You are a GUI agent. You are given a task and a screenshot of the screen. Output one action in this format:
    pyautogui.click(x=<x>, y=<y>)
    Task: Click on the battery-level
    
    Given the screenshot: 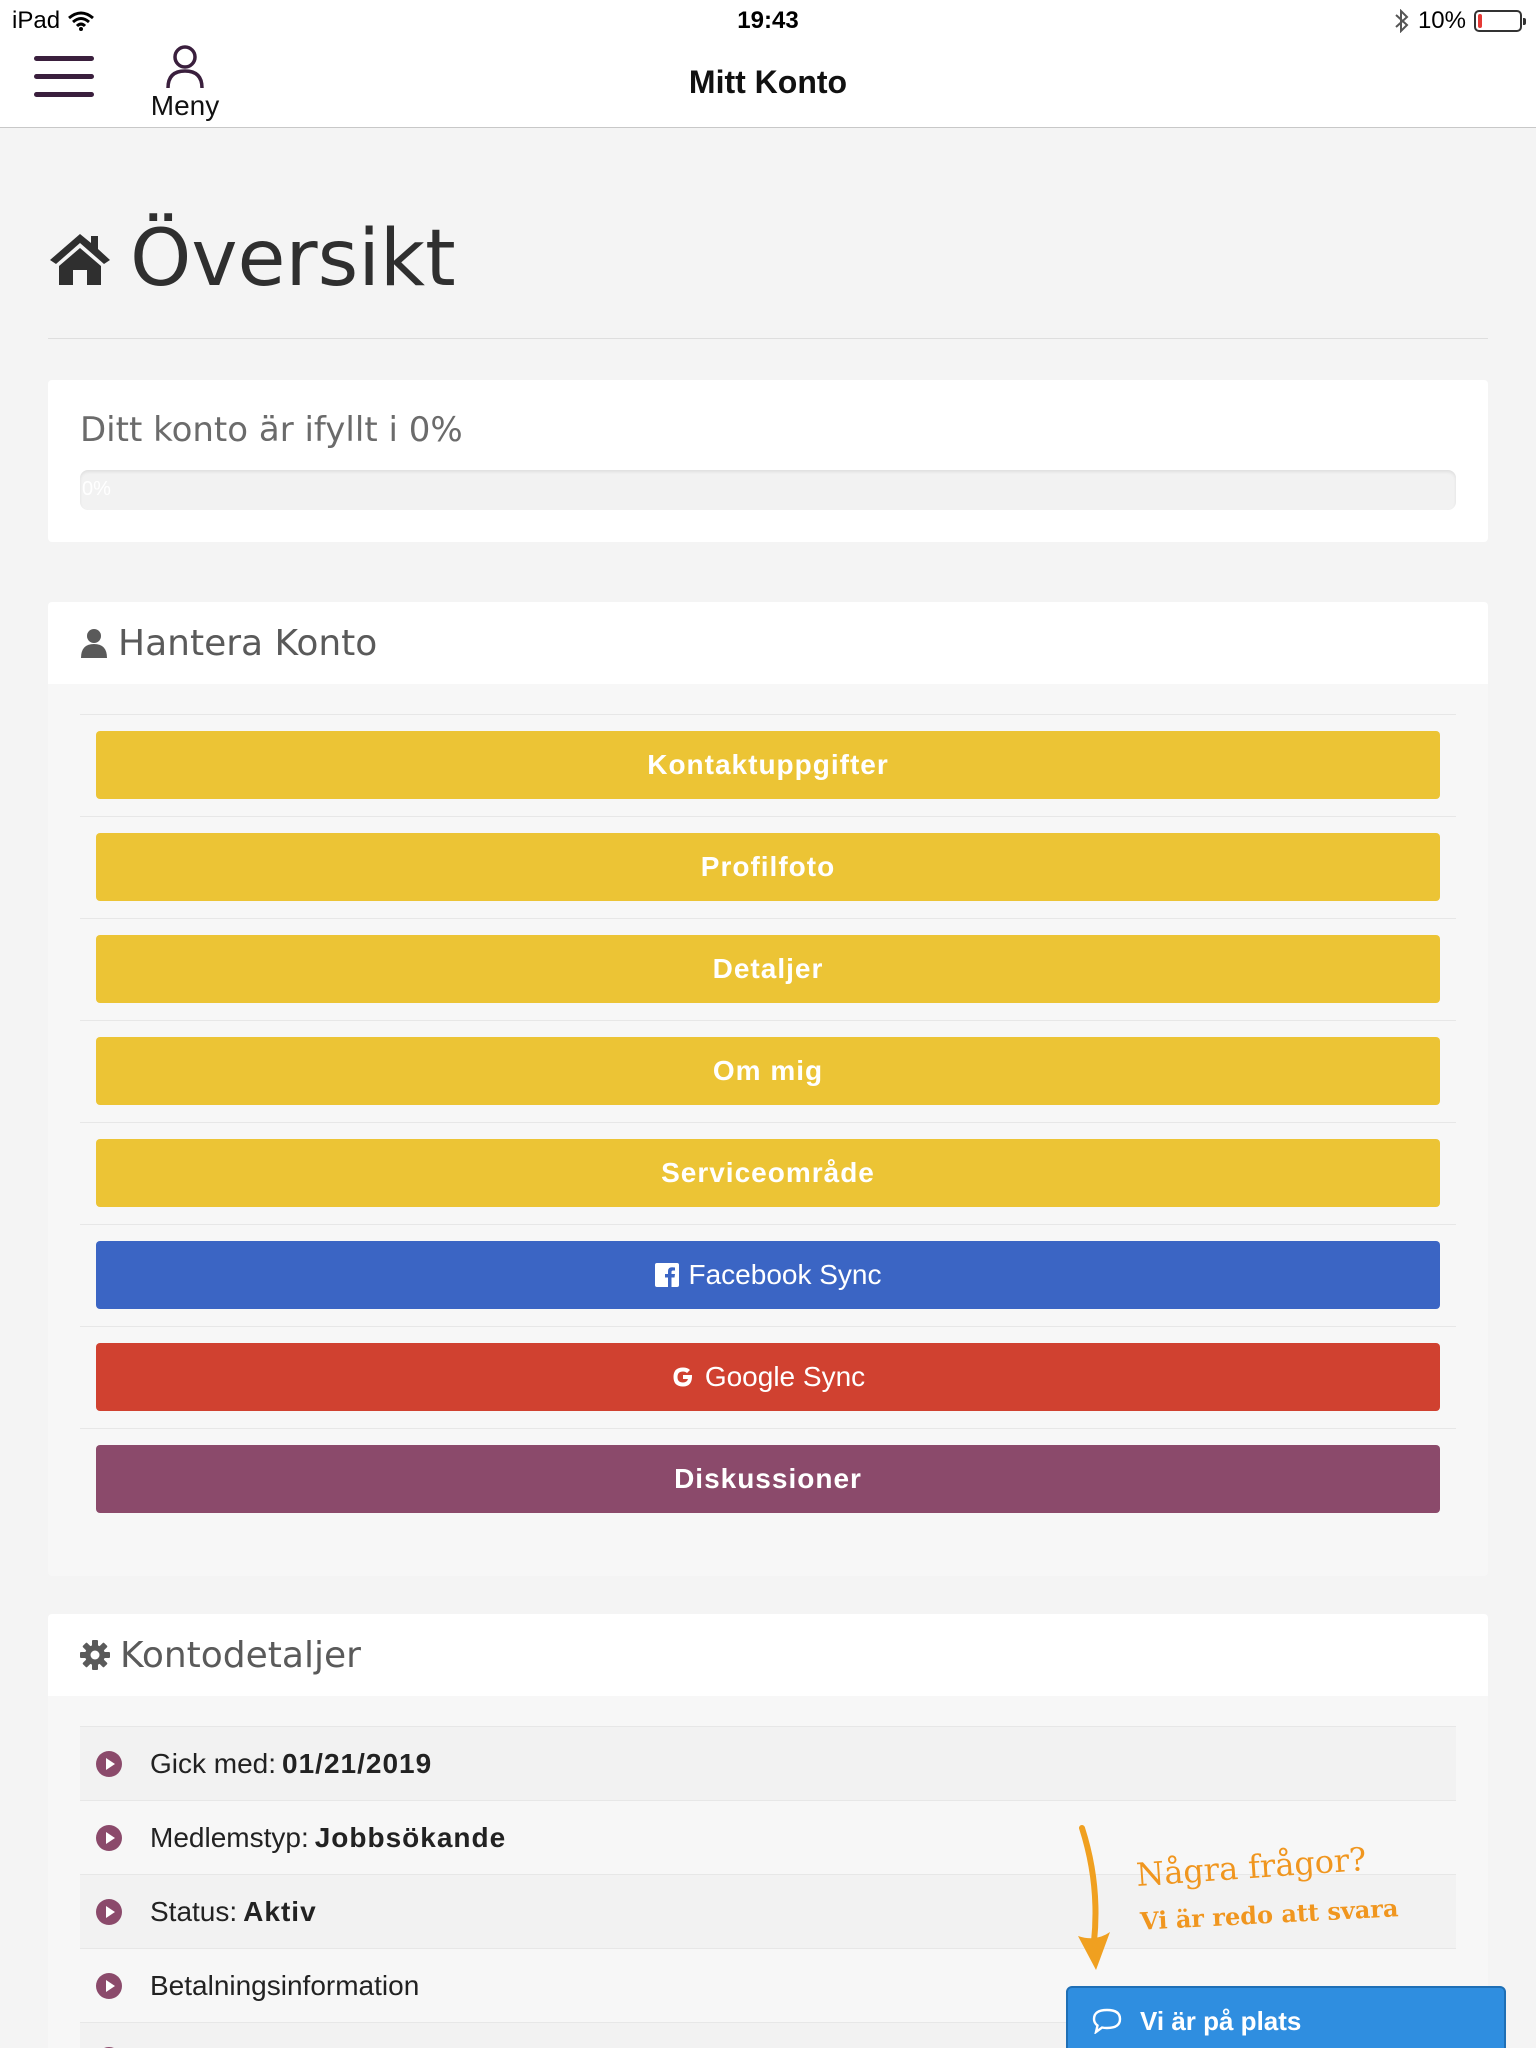 What is the action you would take?
    pyautogui.click(x=1480, y=21)
    